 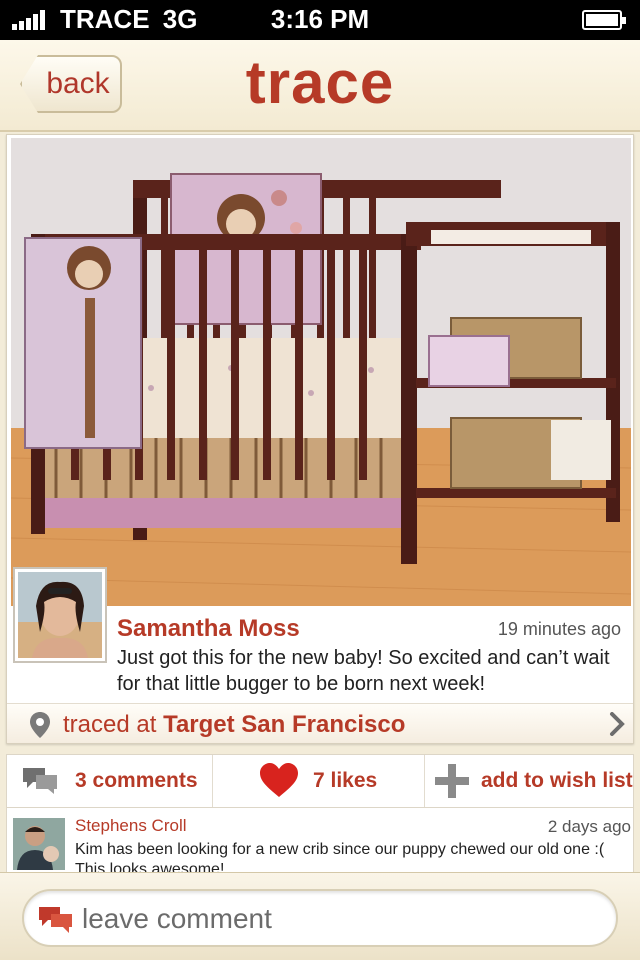 I want to click on location-label: traced at Target San Francisco, so click(x=234, y=725).